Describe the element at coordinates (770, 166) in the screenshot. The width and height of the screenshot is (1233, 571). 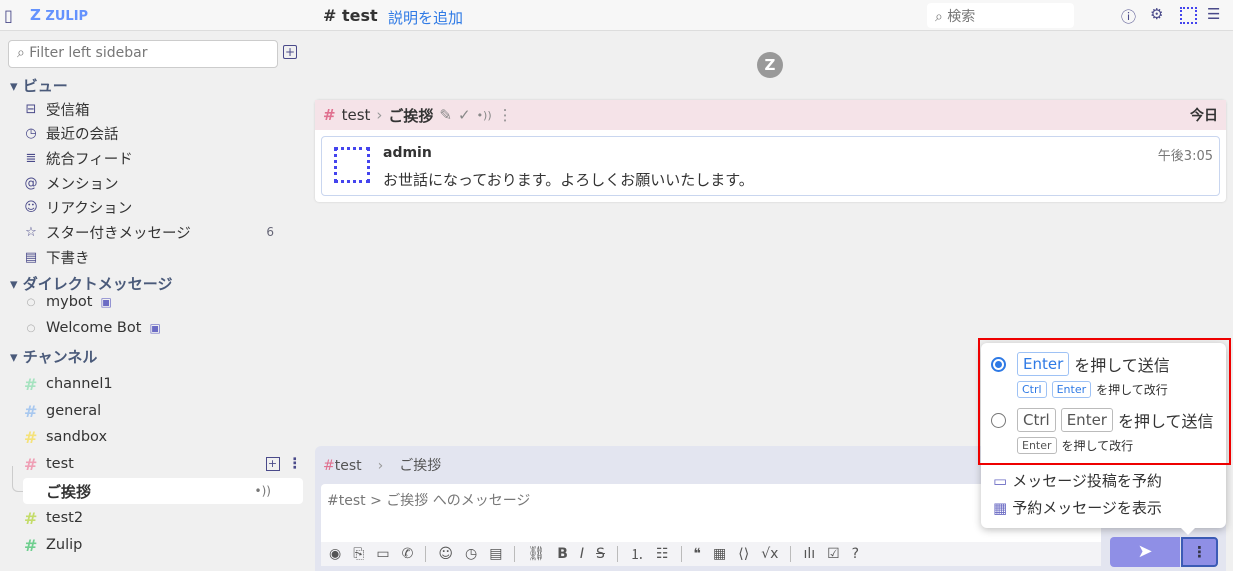
I see `message-row: admin 午後3:05 お世話になっております。よろしくお願いいたします。` at that location.